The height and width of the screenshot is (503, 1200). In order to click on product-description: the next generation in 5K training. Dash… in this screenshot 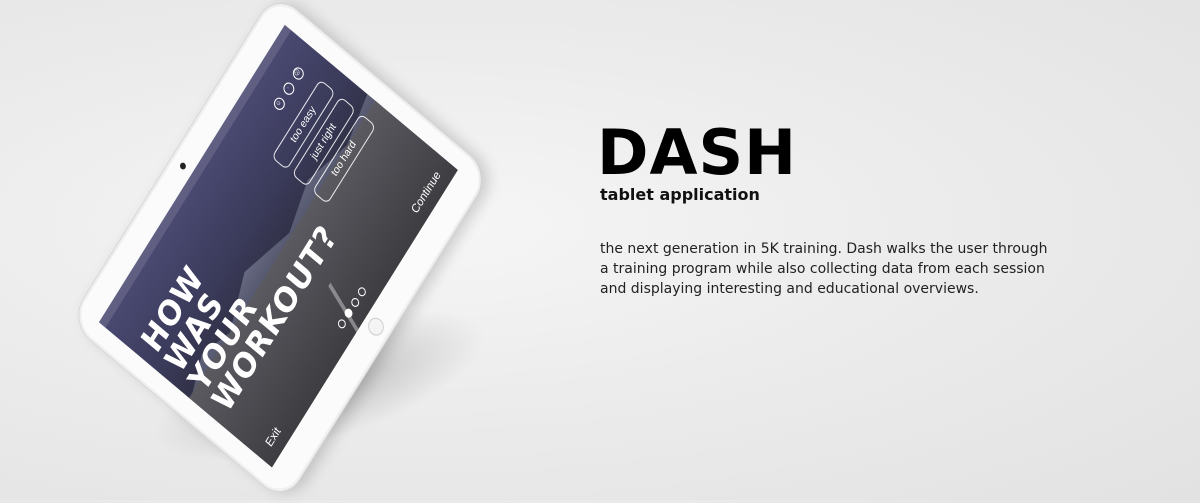, I will do `click(824, 269)`.